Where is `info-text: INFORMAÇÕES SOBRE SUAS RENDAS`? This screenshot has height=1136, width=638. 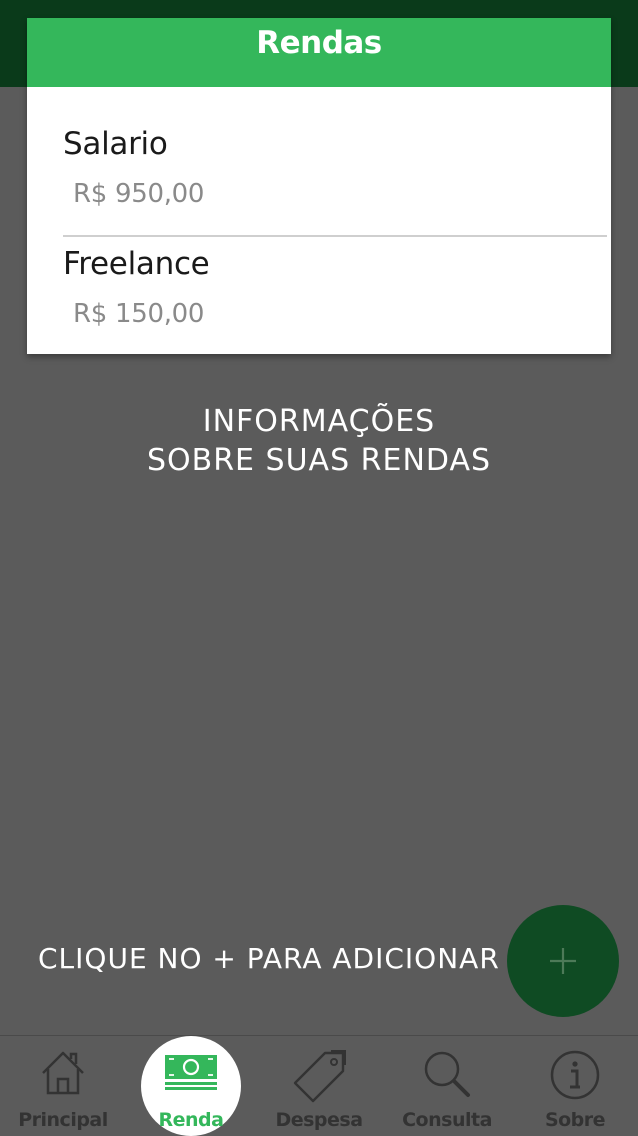
info-text: INFORMAÇÕES SOBRE SUAS RENDAS is located at coordinates (319, 441).